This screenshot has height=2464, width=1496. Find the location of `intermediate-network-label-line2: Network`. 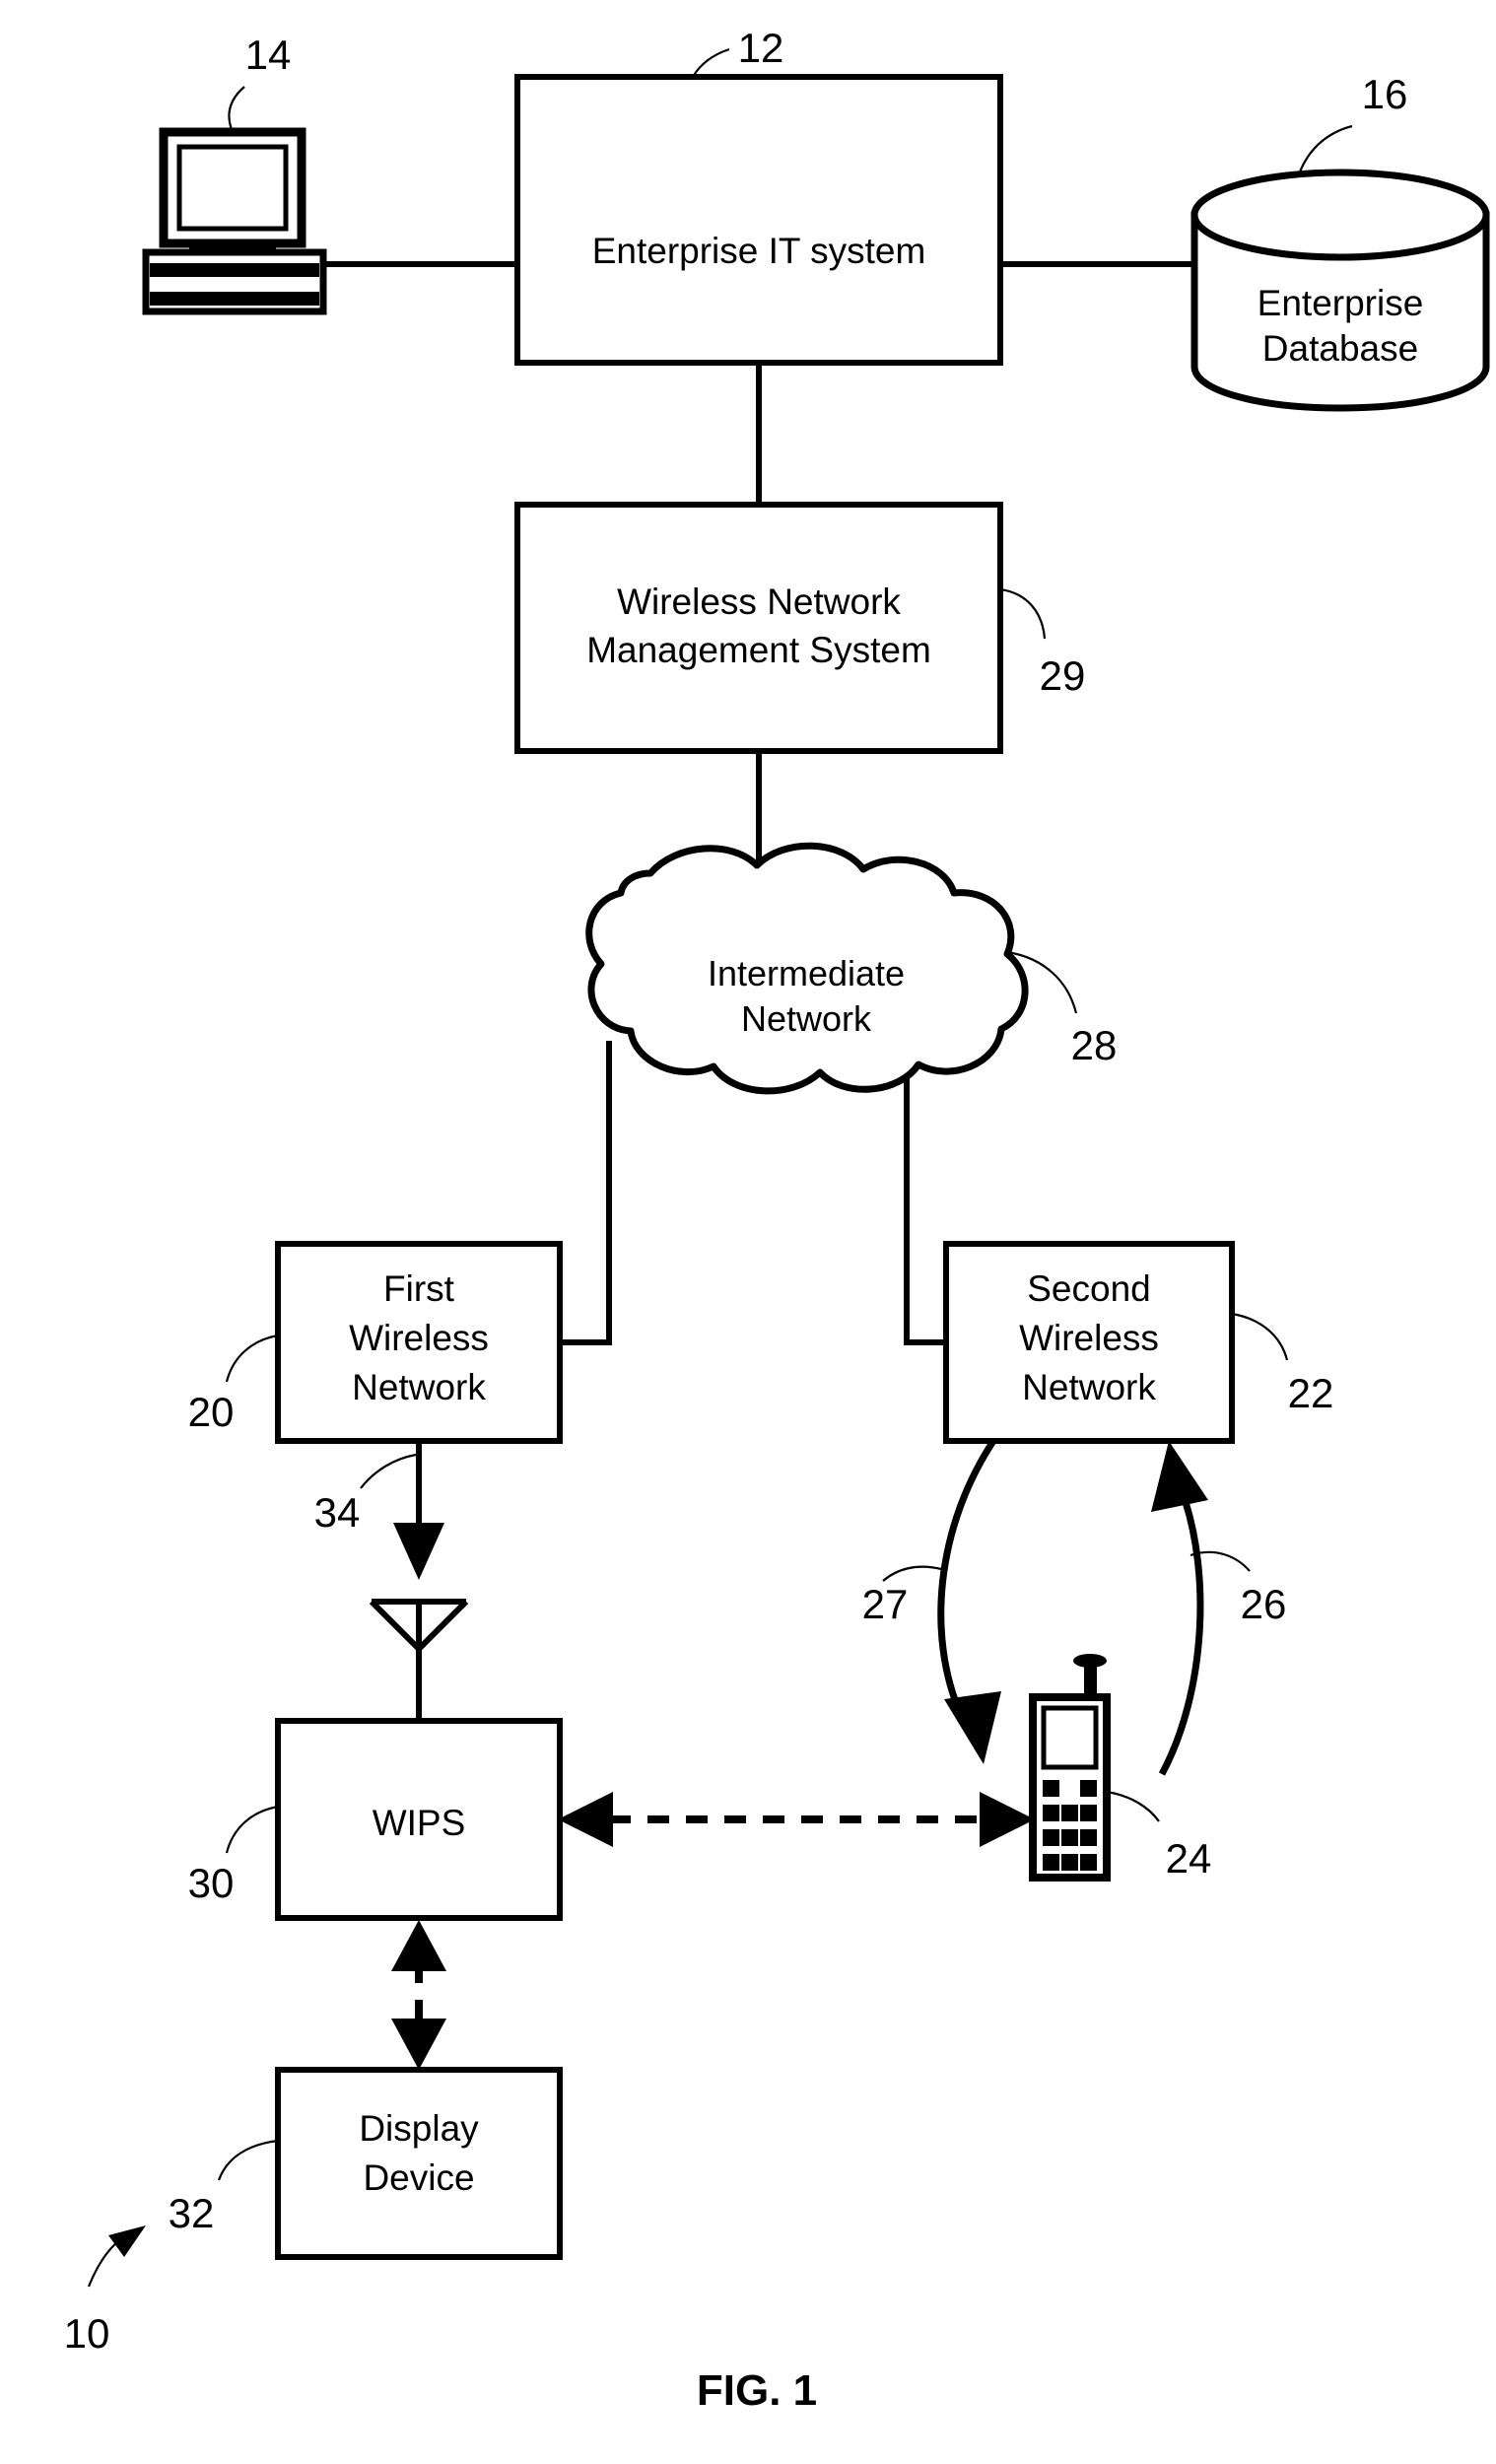

intermediate-network-label-line2: Network is located at coordinates (806, 1018).